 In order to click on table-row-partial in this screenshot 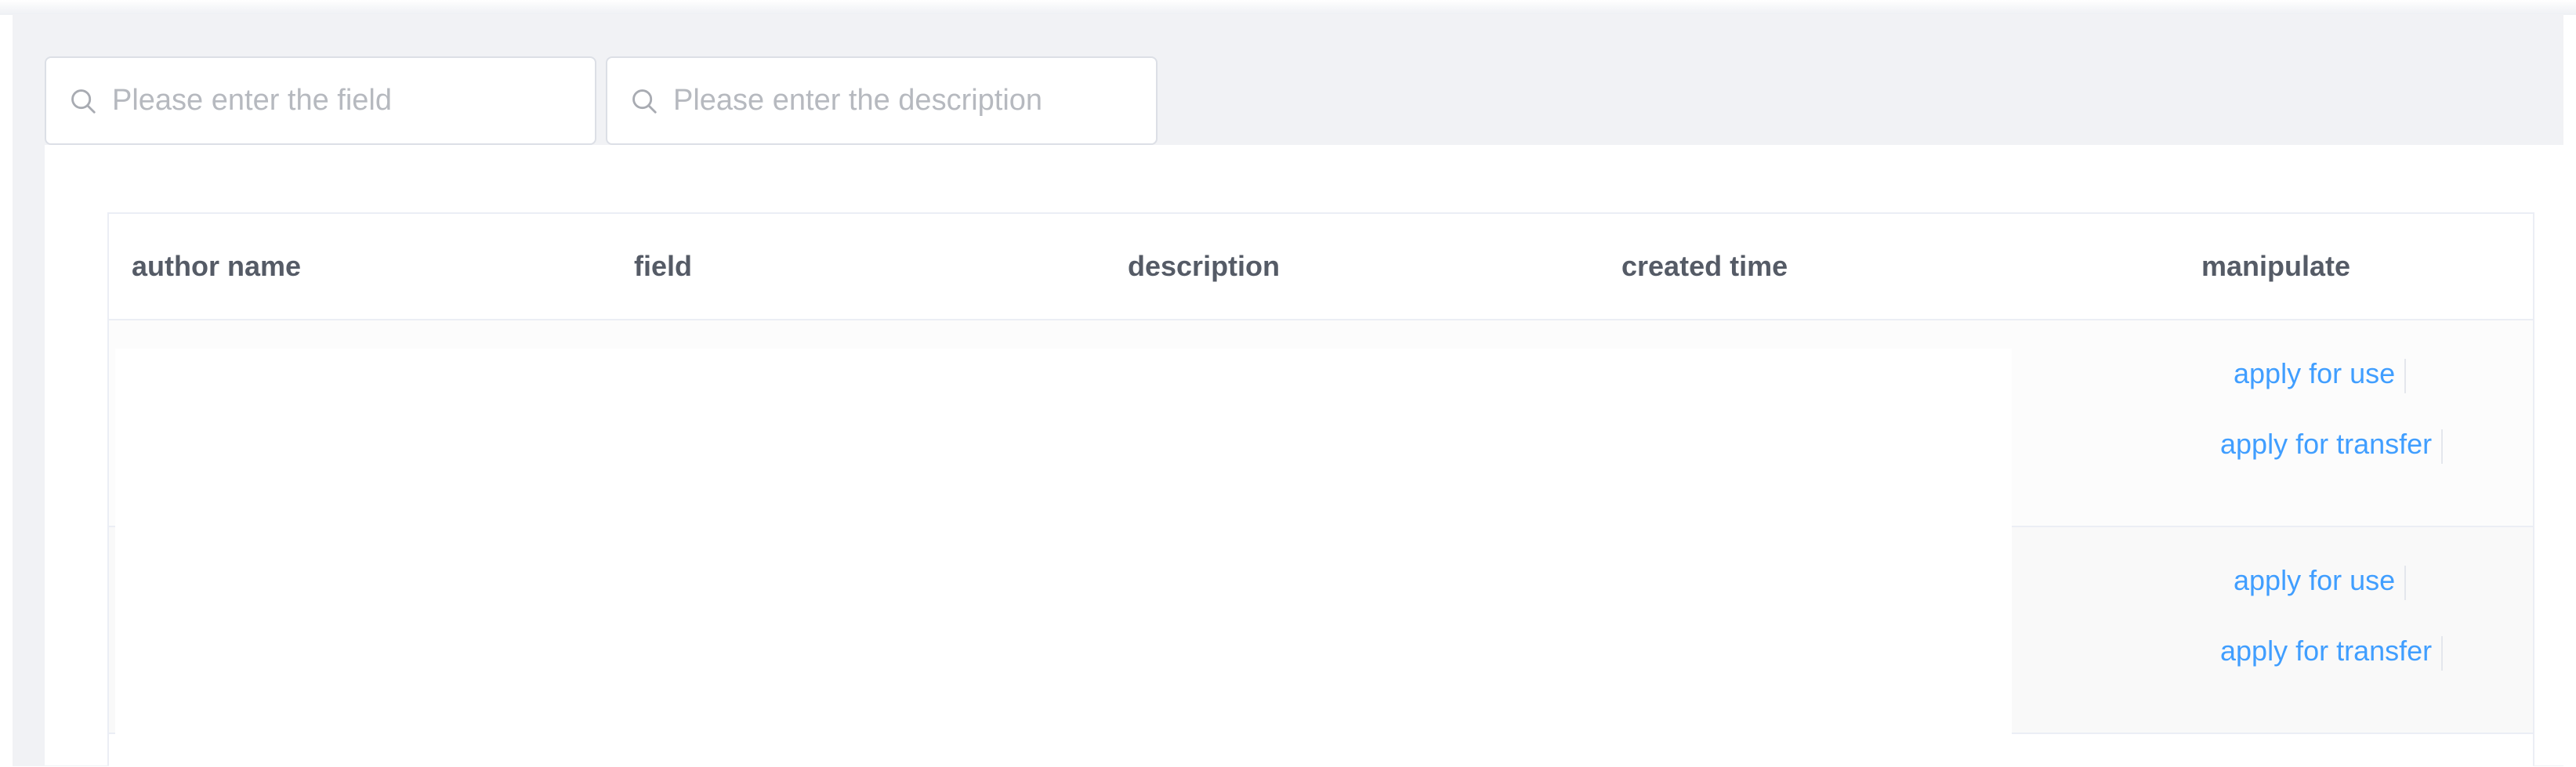, I will do `click(1321, 750)`.